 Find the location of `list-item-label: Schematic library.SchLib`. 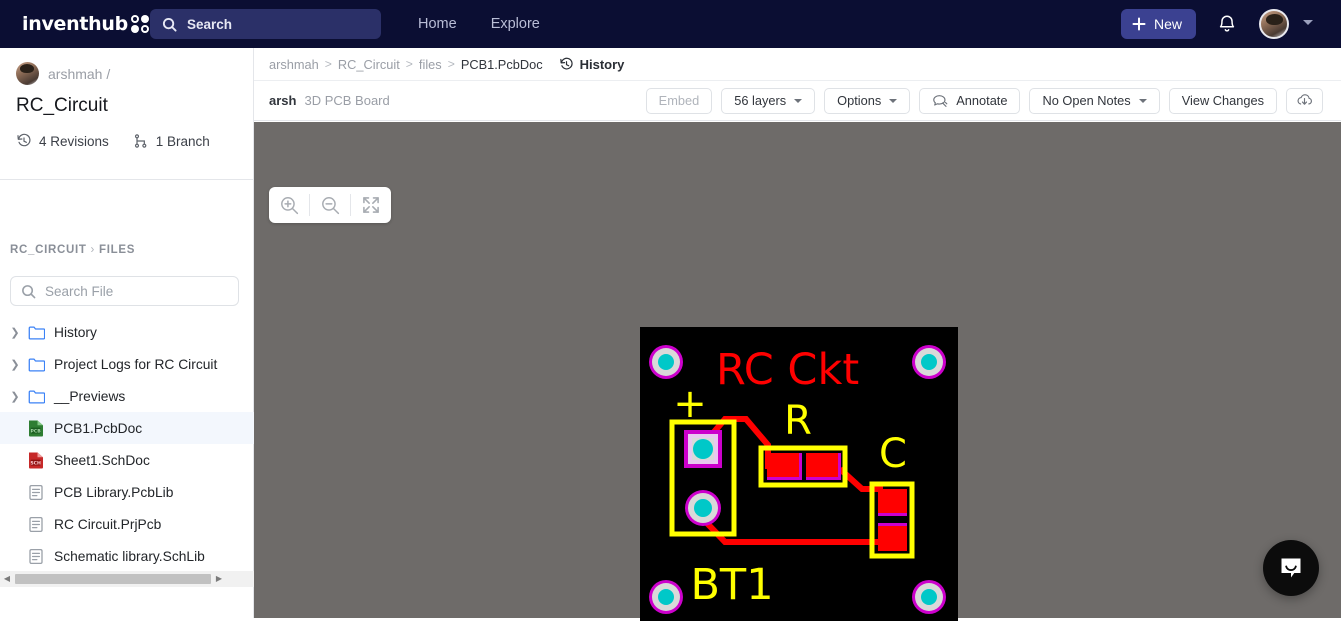

list-item-label: Schematic library.SchLib is located at coordinates (129, 556).